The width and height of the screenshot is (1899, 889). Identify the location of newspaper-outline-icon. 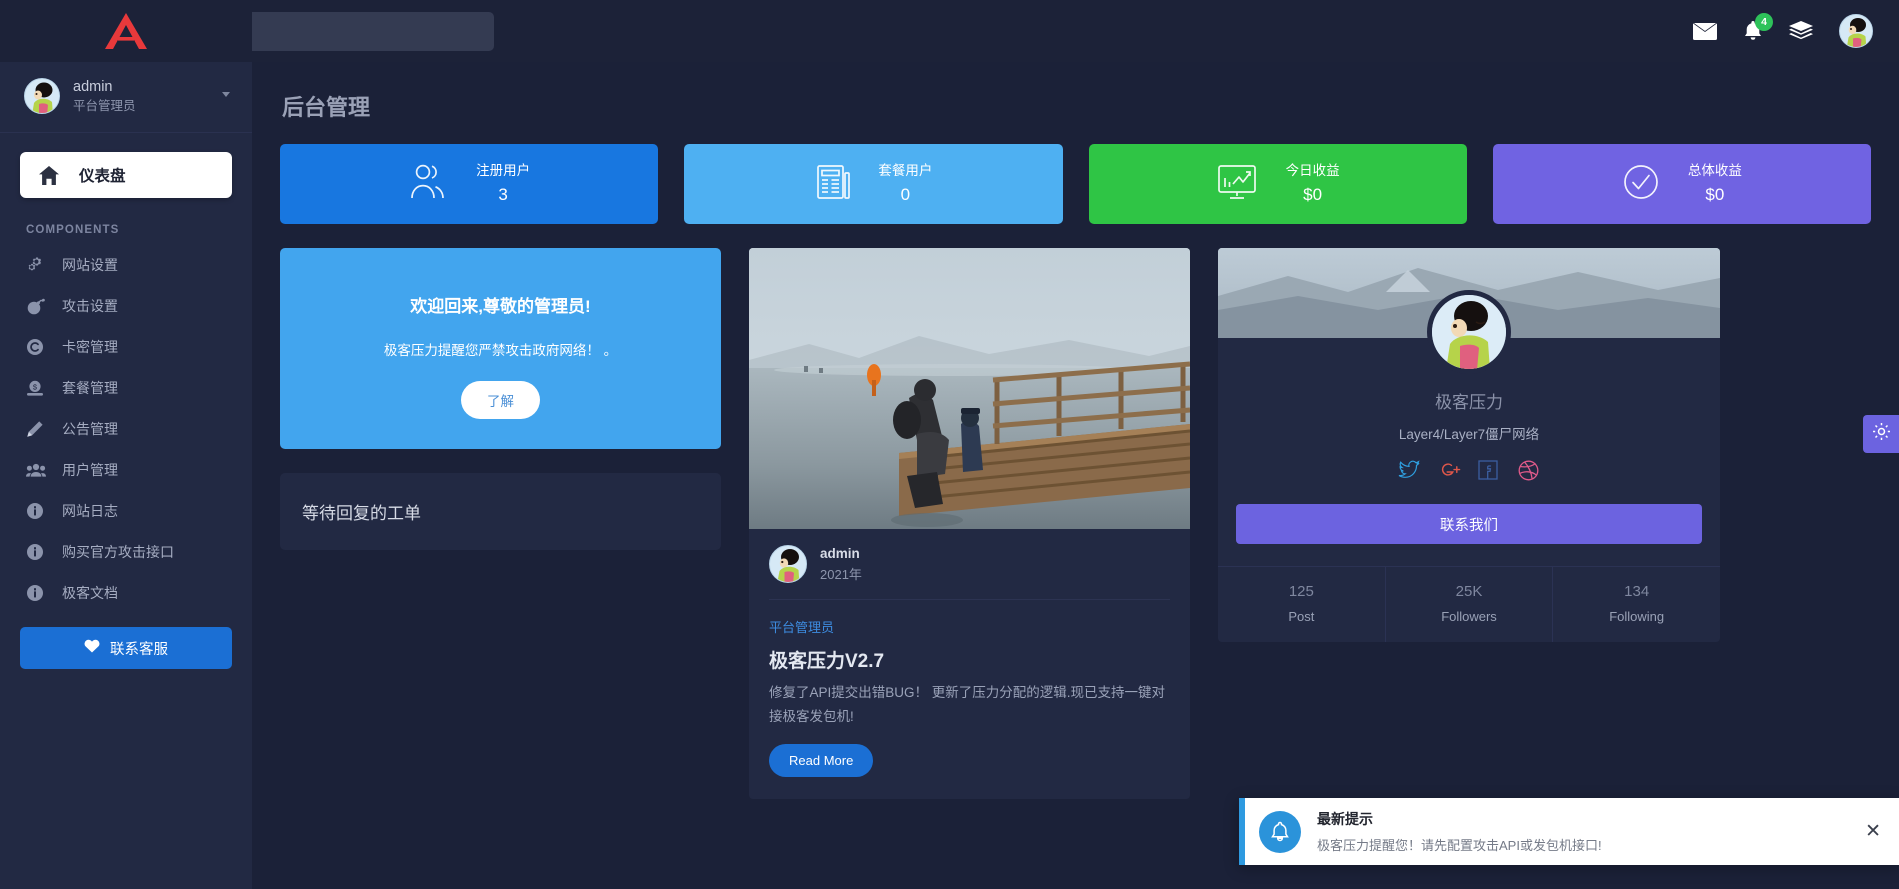
(832, 184).